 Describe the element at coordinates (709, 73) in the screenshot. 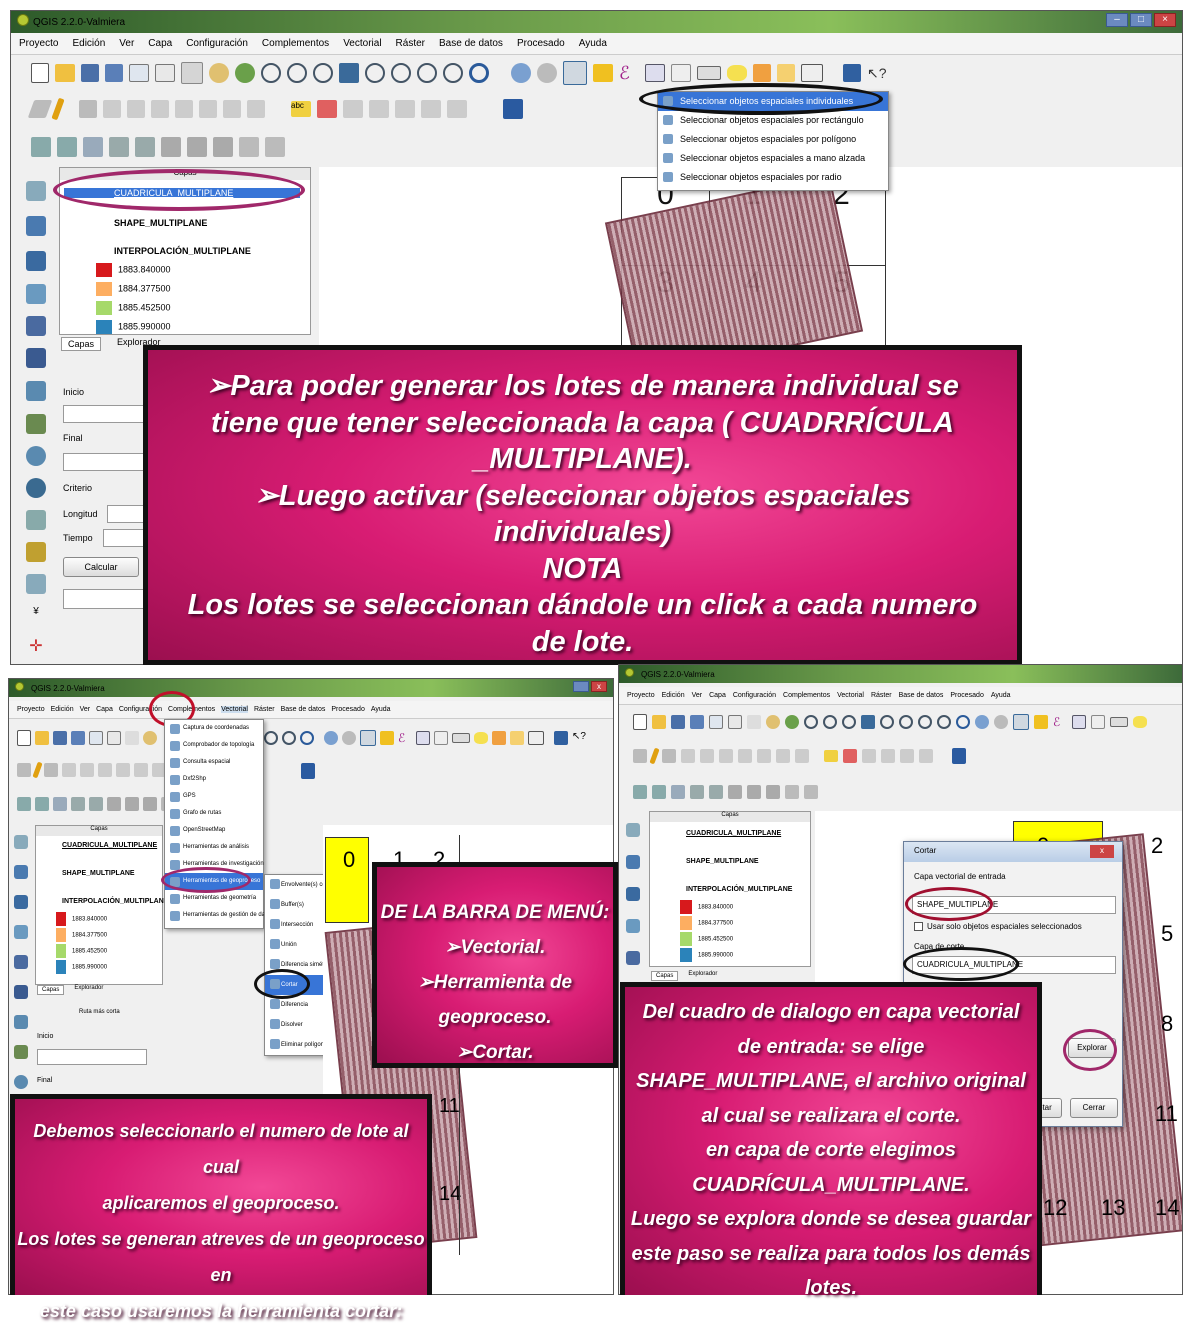

I see `measure-icon` at that location.